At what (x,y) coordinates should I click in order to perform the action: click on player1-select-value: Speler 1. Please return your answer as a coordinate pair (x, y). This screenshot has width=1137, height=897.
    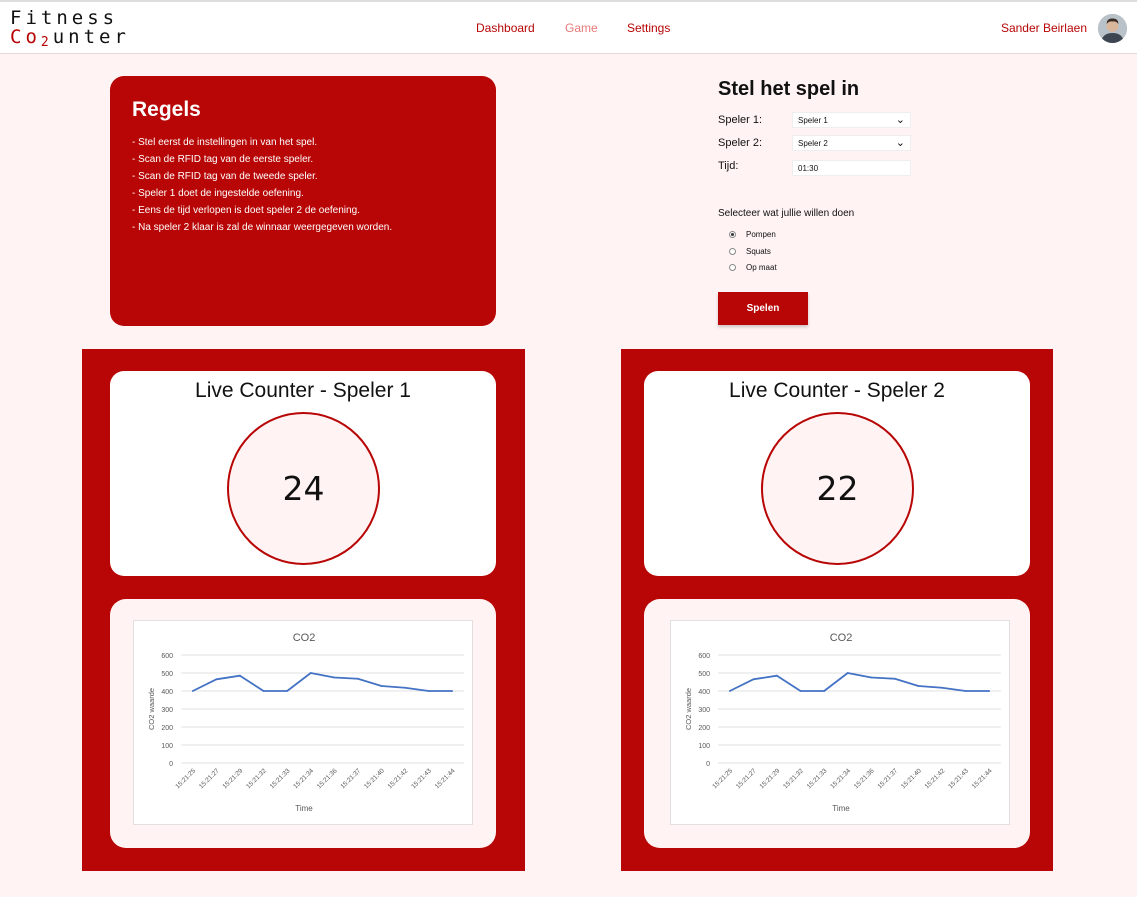
    Looking at the image, I should click on (813, 120).